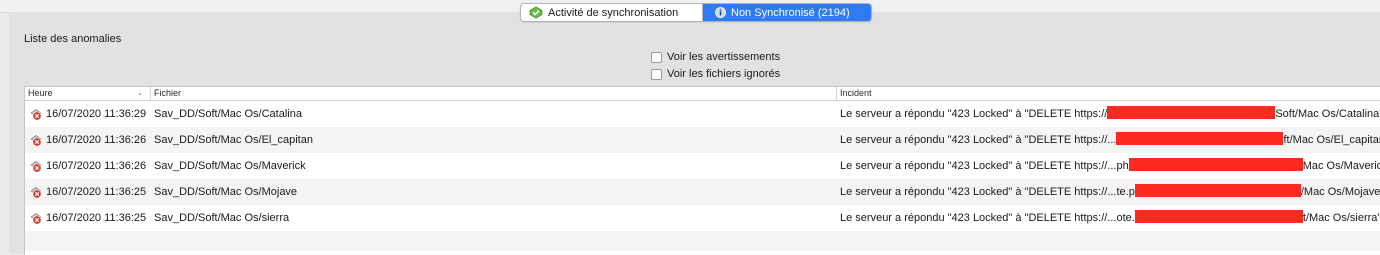  What do you see at coordinates (493, 93) in the screenshot?
I see `column-header-file: Fichier` at bounding box center [493, 93].